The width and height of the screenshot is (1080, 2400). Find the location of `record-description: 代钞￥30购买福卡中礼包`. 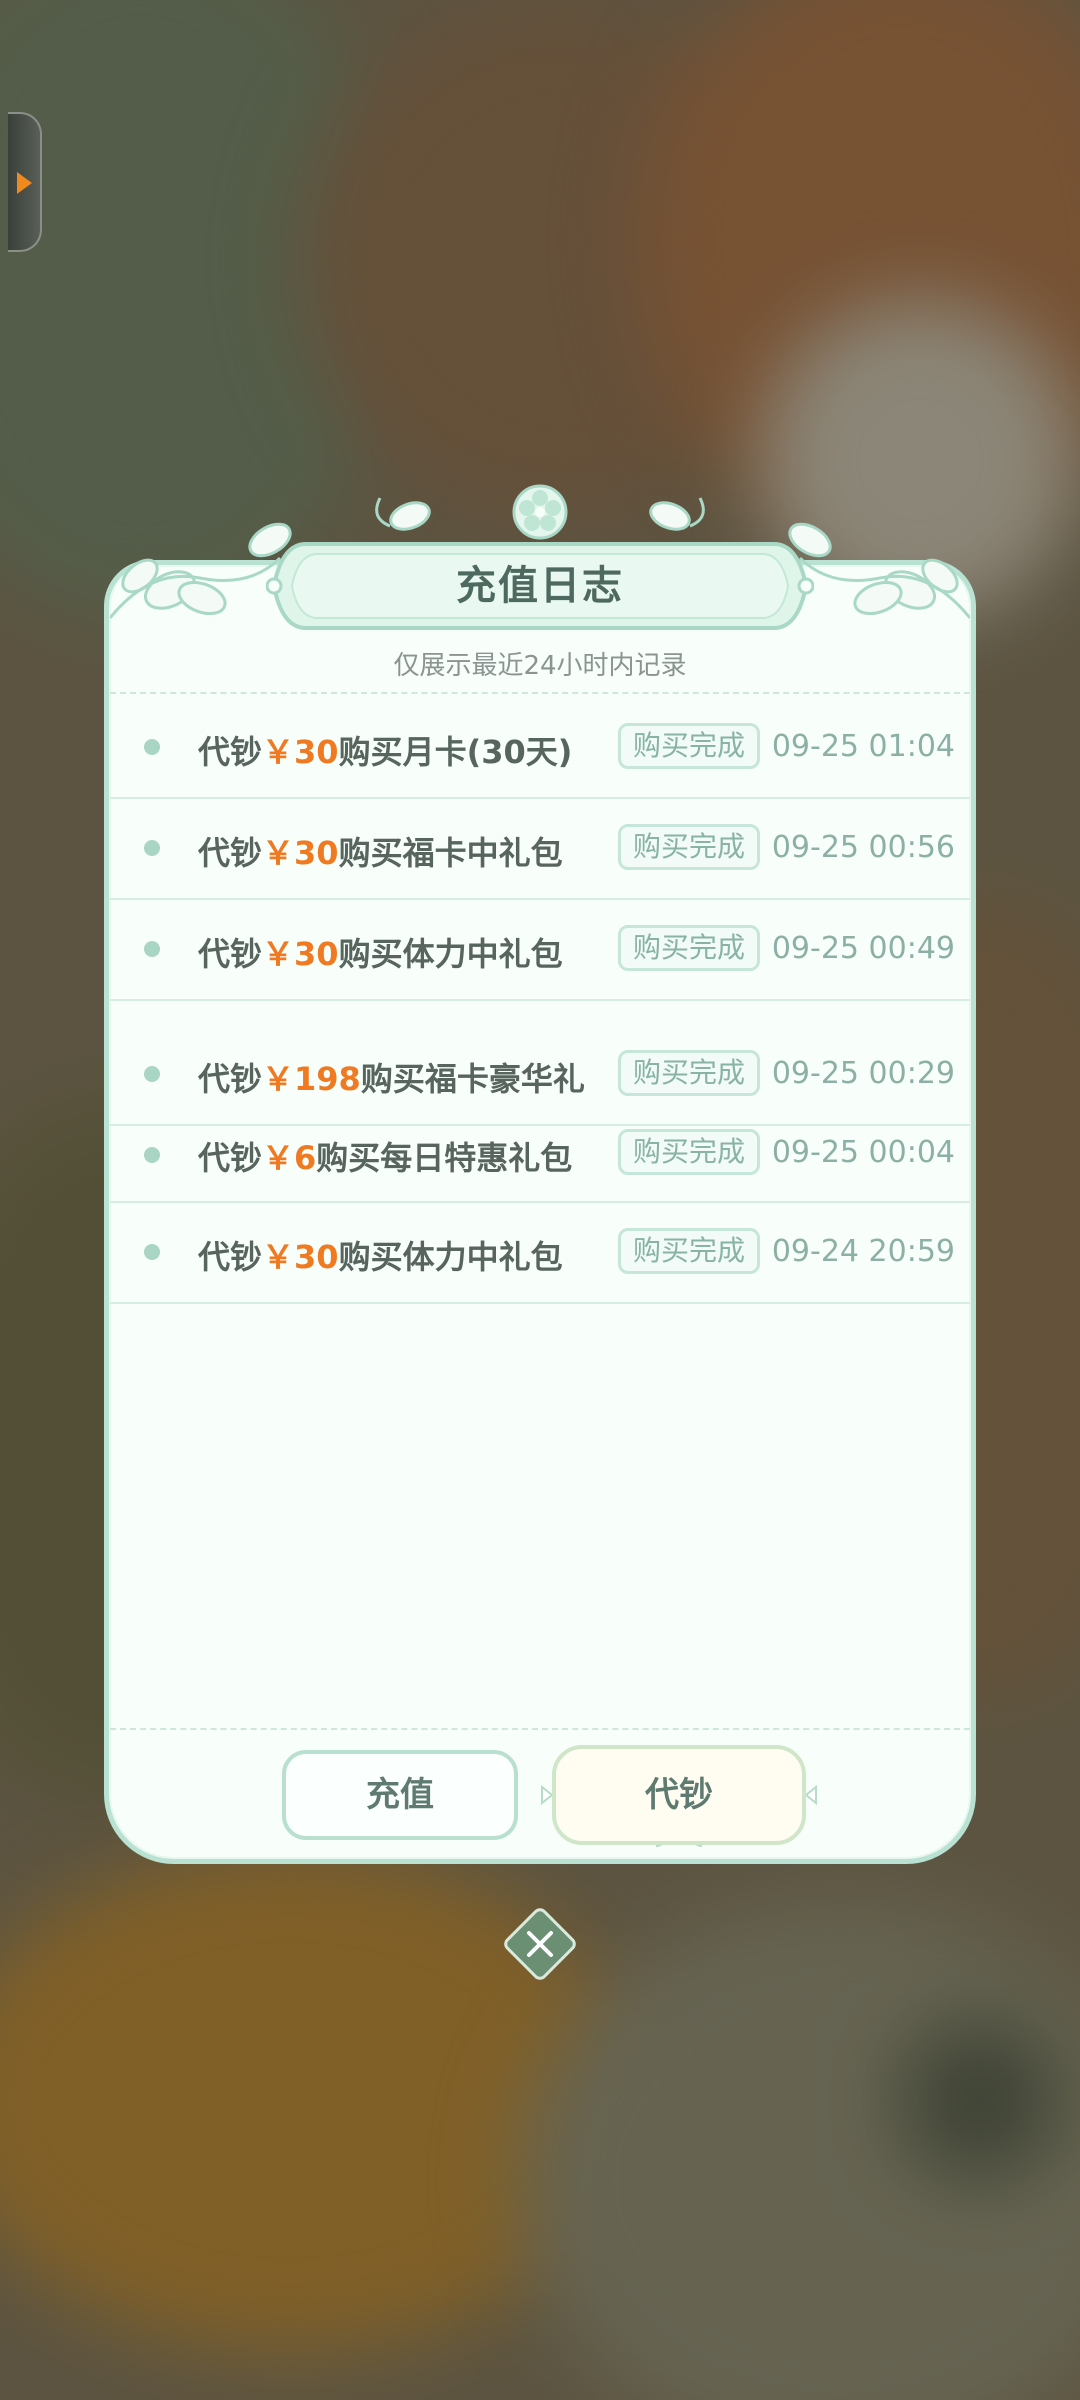

record-description: 代钞￥30购买福卡中礼包 is located at coordinates (380, 853).